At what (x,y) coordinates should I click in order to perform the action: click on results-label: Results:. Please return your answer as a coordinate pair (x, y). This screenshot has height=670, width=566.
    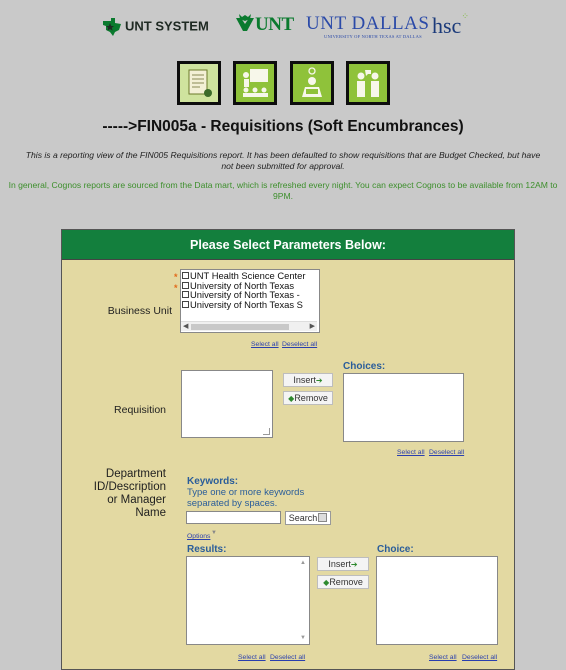
    Looking at the image, I should click on (207, 549).